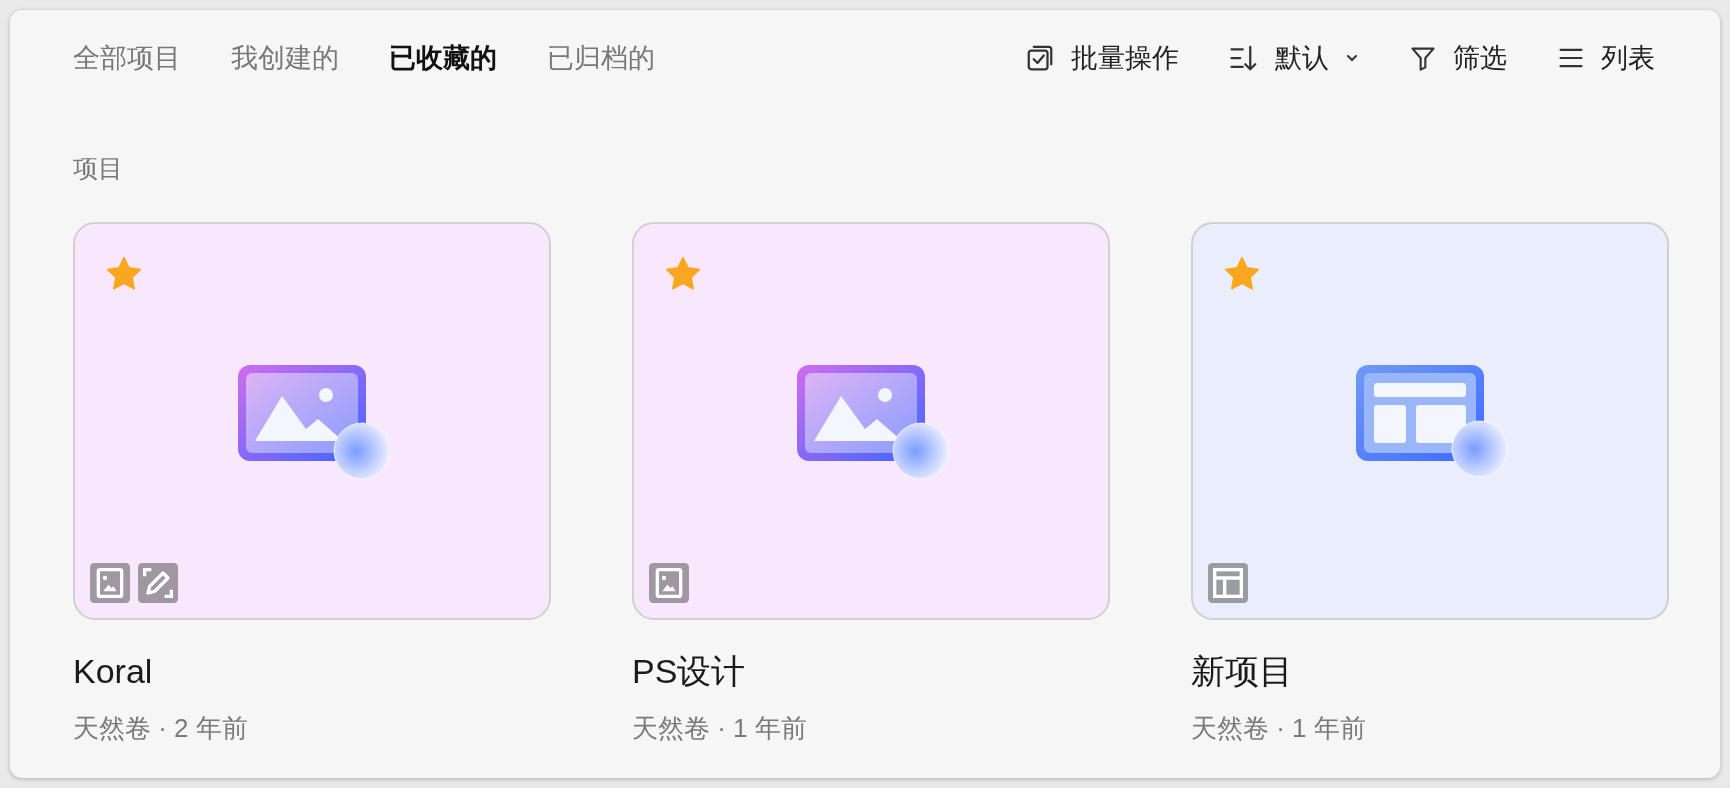  Describe the element at coordinates (689, 671) in the screenshot. I see `project-name: PS设计` at that location.